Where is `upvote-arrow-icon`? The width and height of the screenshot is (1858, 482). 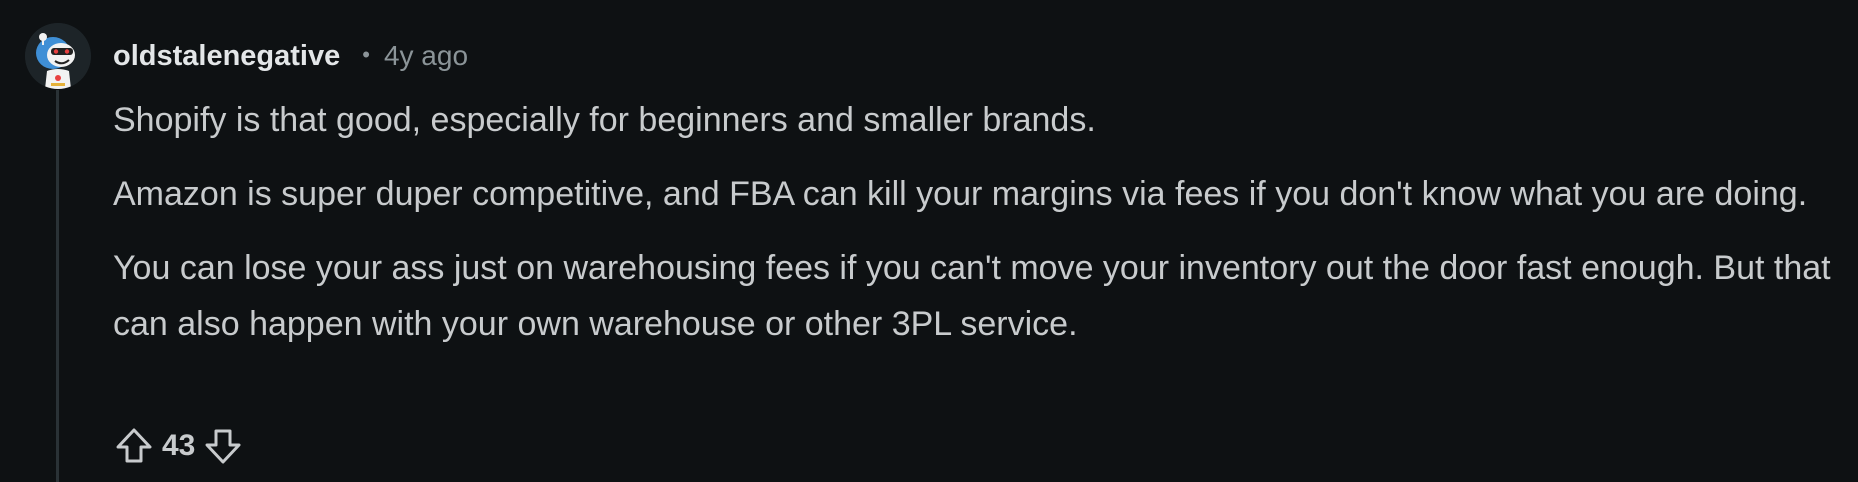 upvote-arrow-icon is located at coordinates (134, 445).